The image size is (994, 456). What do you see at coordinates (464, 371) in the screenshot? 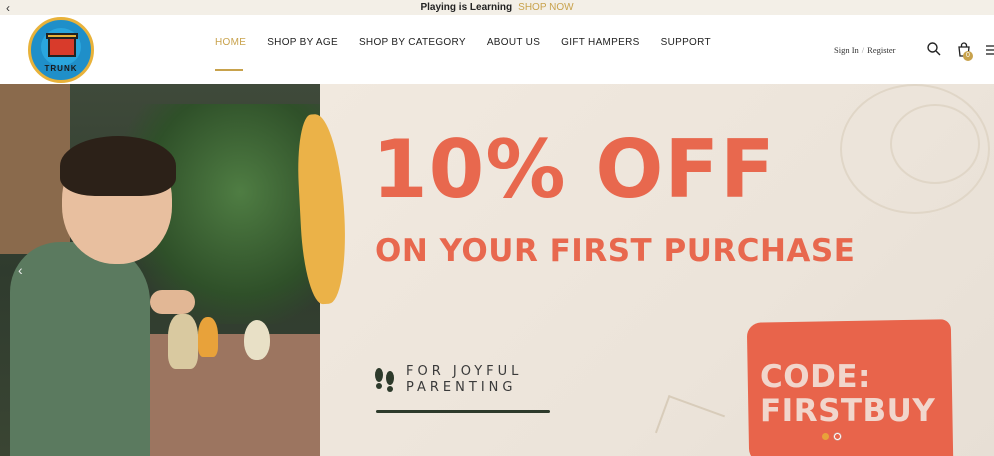
I see `tagline-line-1: FOR JOYFUL` at bounding box center [464, 371].